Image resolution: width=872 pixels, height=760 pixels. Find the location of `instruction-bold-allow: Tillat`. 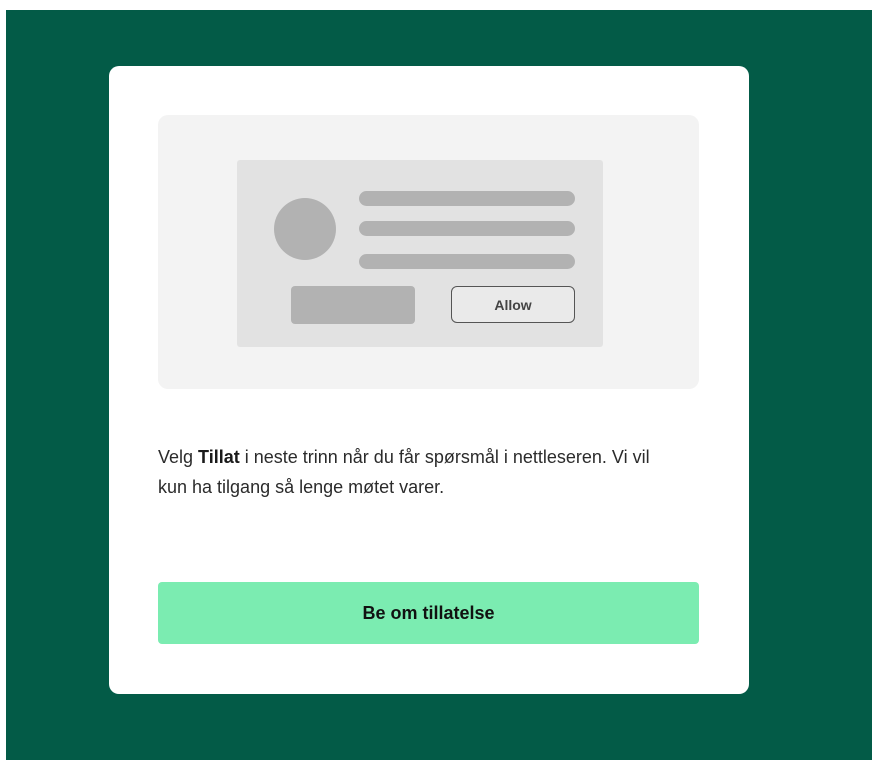

instruction-bold-allow: Tillat is located at coordinates (219, 457).